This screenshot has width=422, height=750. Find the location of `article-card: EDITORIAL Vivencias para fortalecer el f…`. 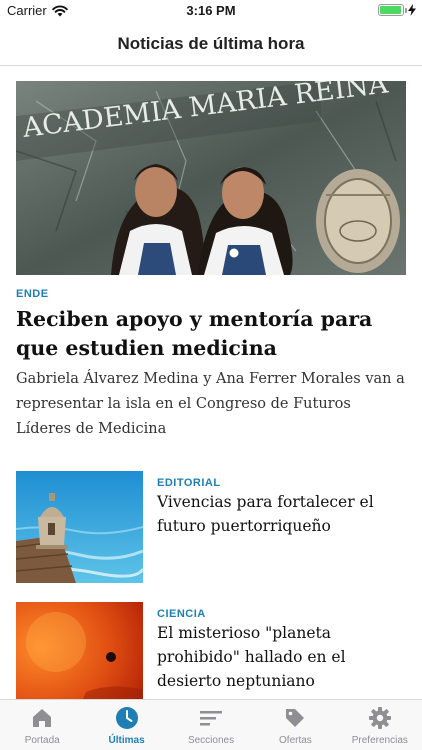

article-card: EDITORIAL Vivencias para fortalecer el f… is located at coordinates (211, 527).